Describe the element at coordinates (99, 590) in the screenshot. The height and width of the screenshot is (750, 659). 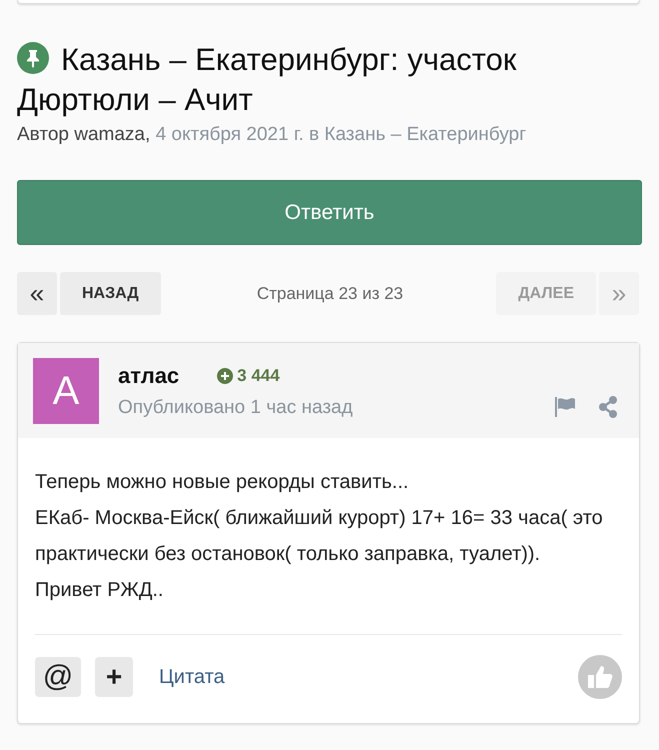
I see `post-text: Привет РЖД..` at that location.